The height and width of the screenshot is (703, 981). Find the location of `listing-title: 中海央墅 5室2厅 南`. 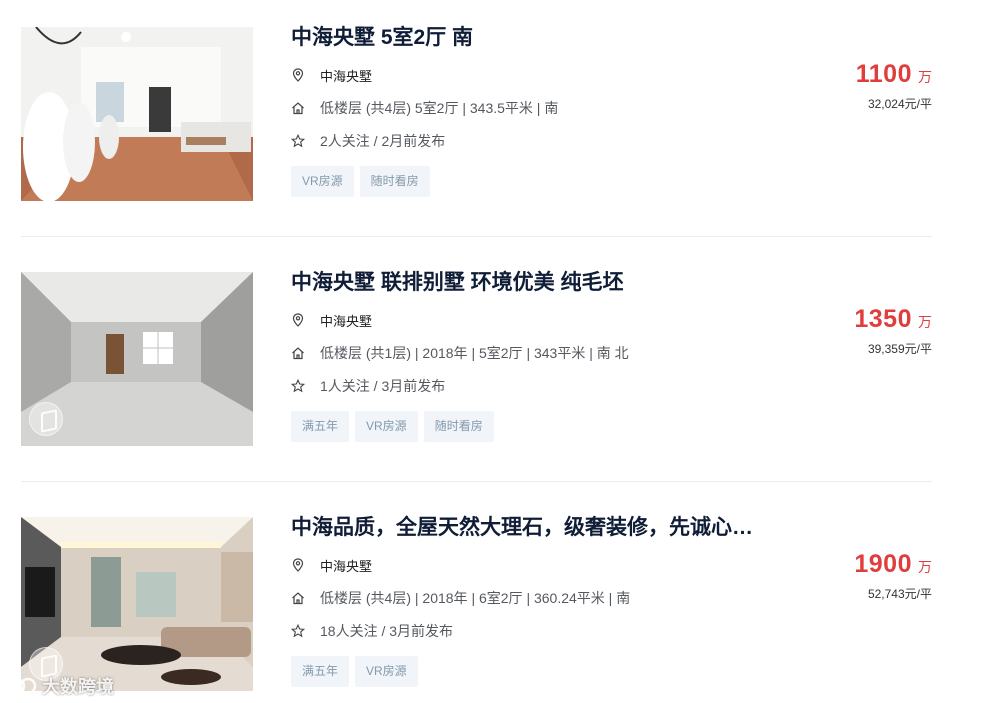

listing-title: 中海央墅 5室2厅 南 is located at coordinates (536, 38).